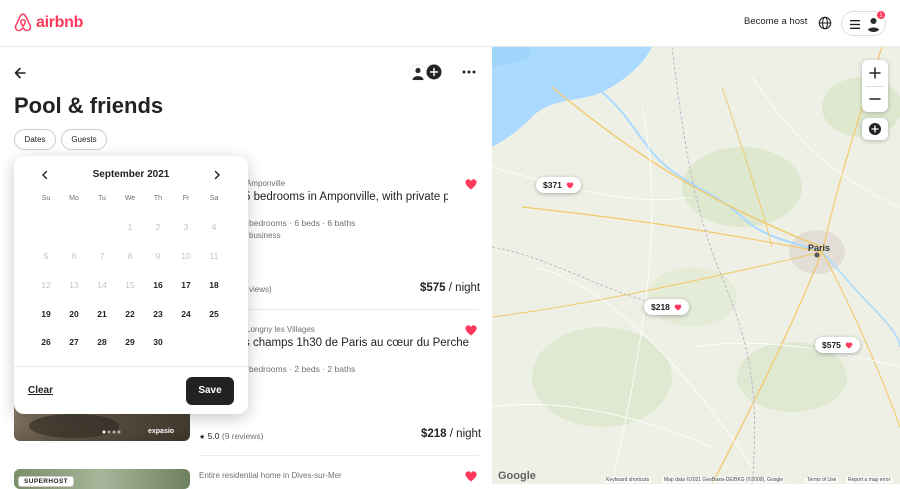 This screenshot has width=900, height=489. I want to click on weekday-label: Sa, so click(214, 198).